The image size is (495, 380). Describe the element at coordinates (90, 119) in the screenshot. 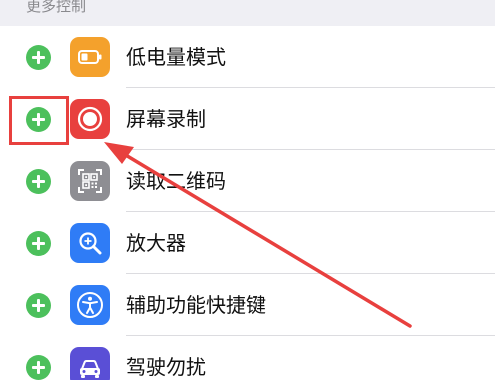

I see `screen-record-icon` at that location.